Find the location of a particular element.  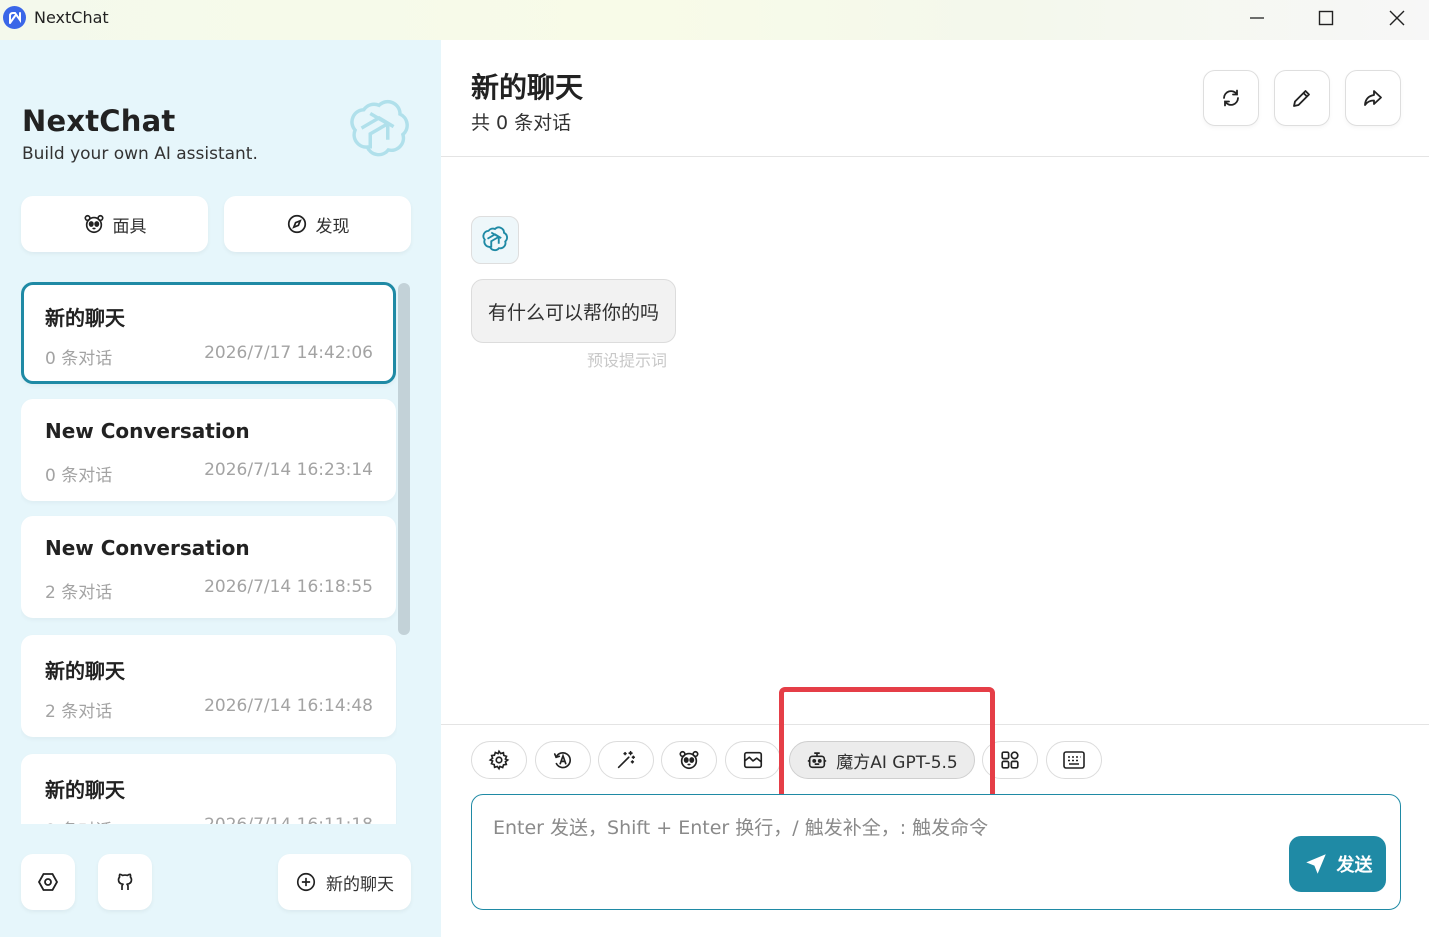

bot-message-bubble: 有什么可以帮你的吗 is located at coordinates (574, 311).